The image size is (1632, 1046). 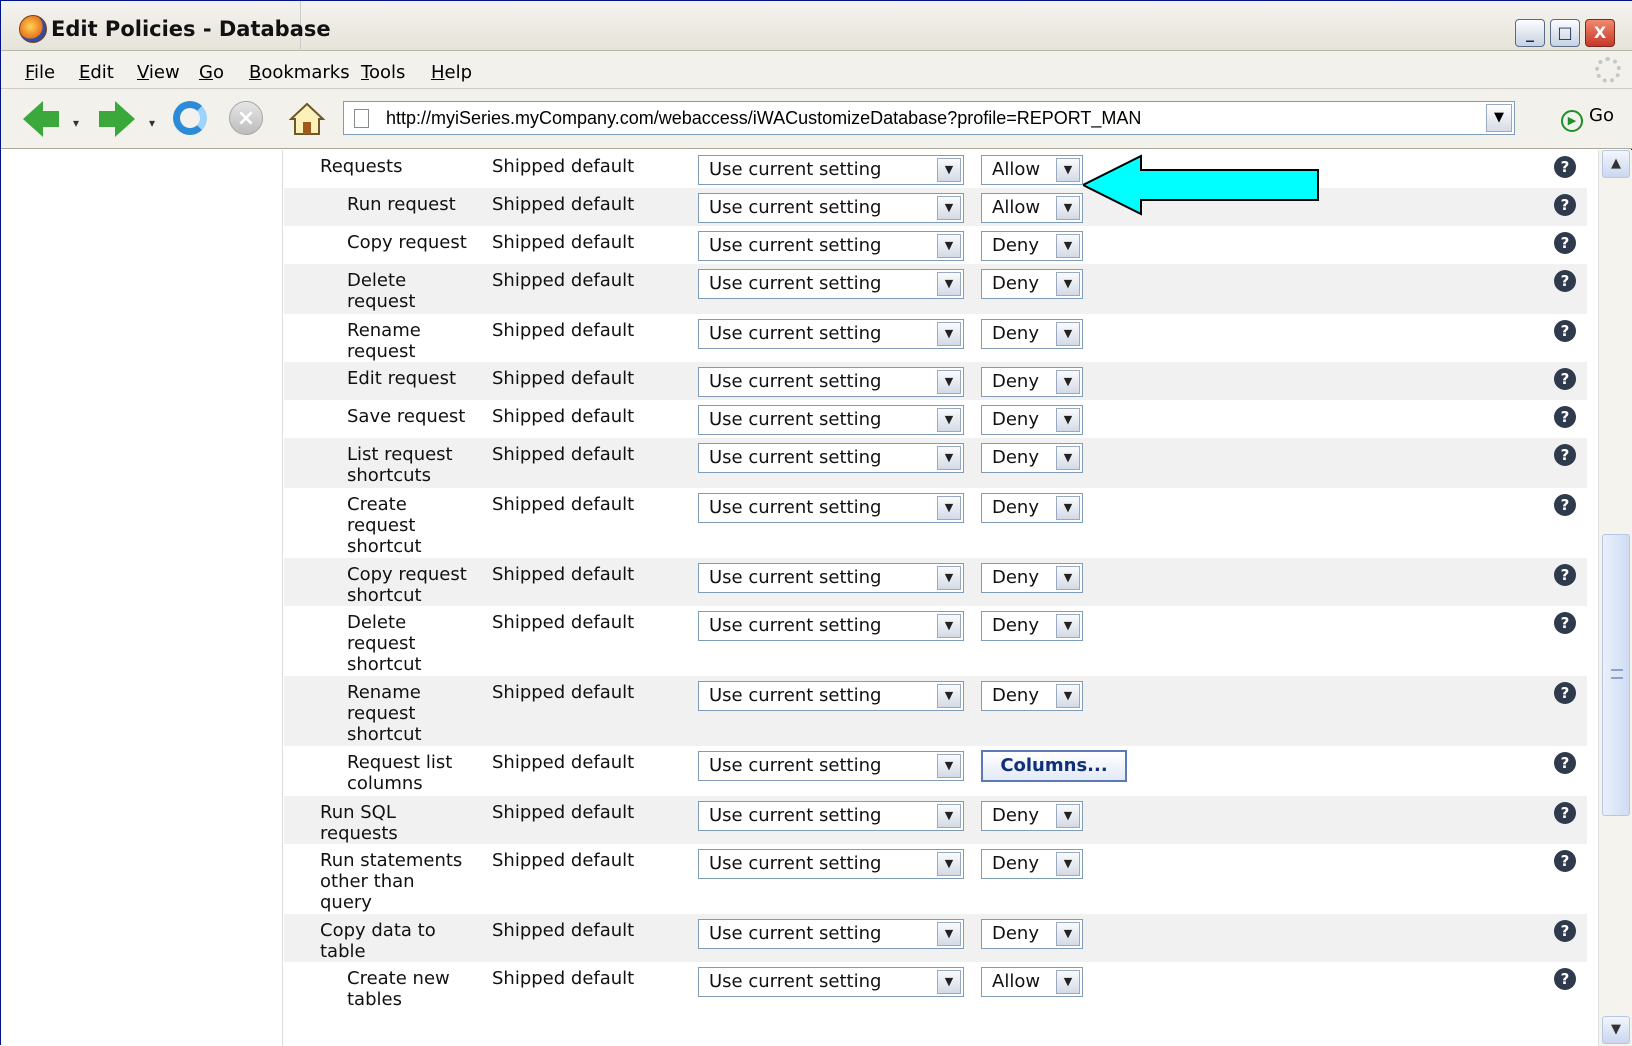 I want to click on scroll-down-button: ▼, so click(x=1616, y=1030).